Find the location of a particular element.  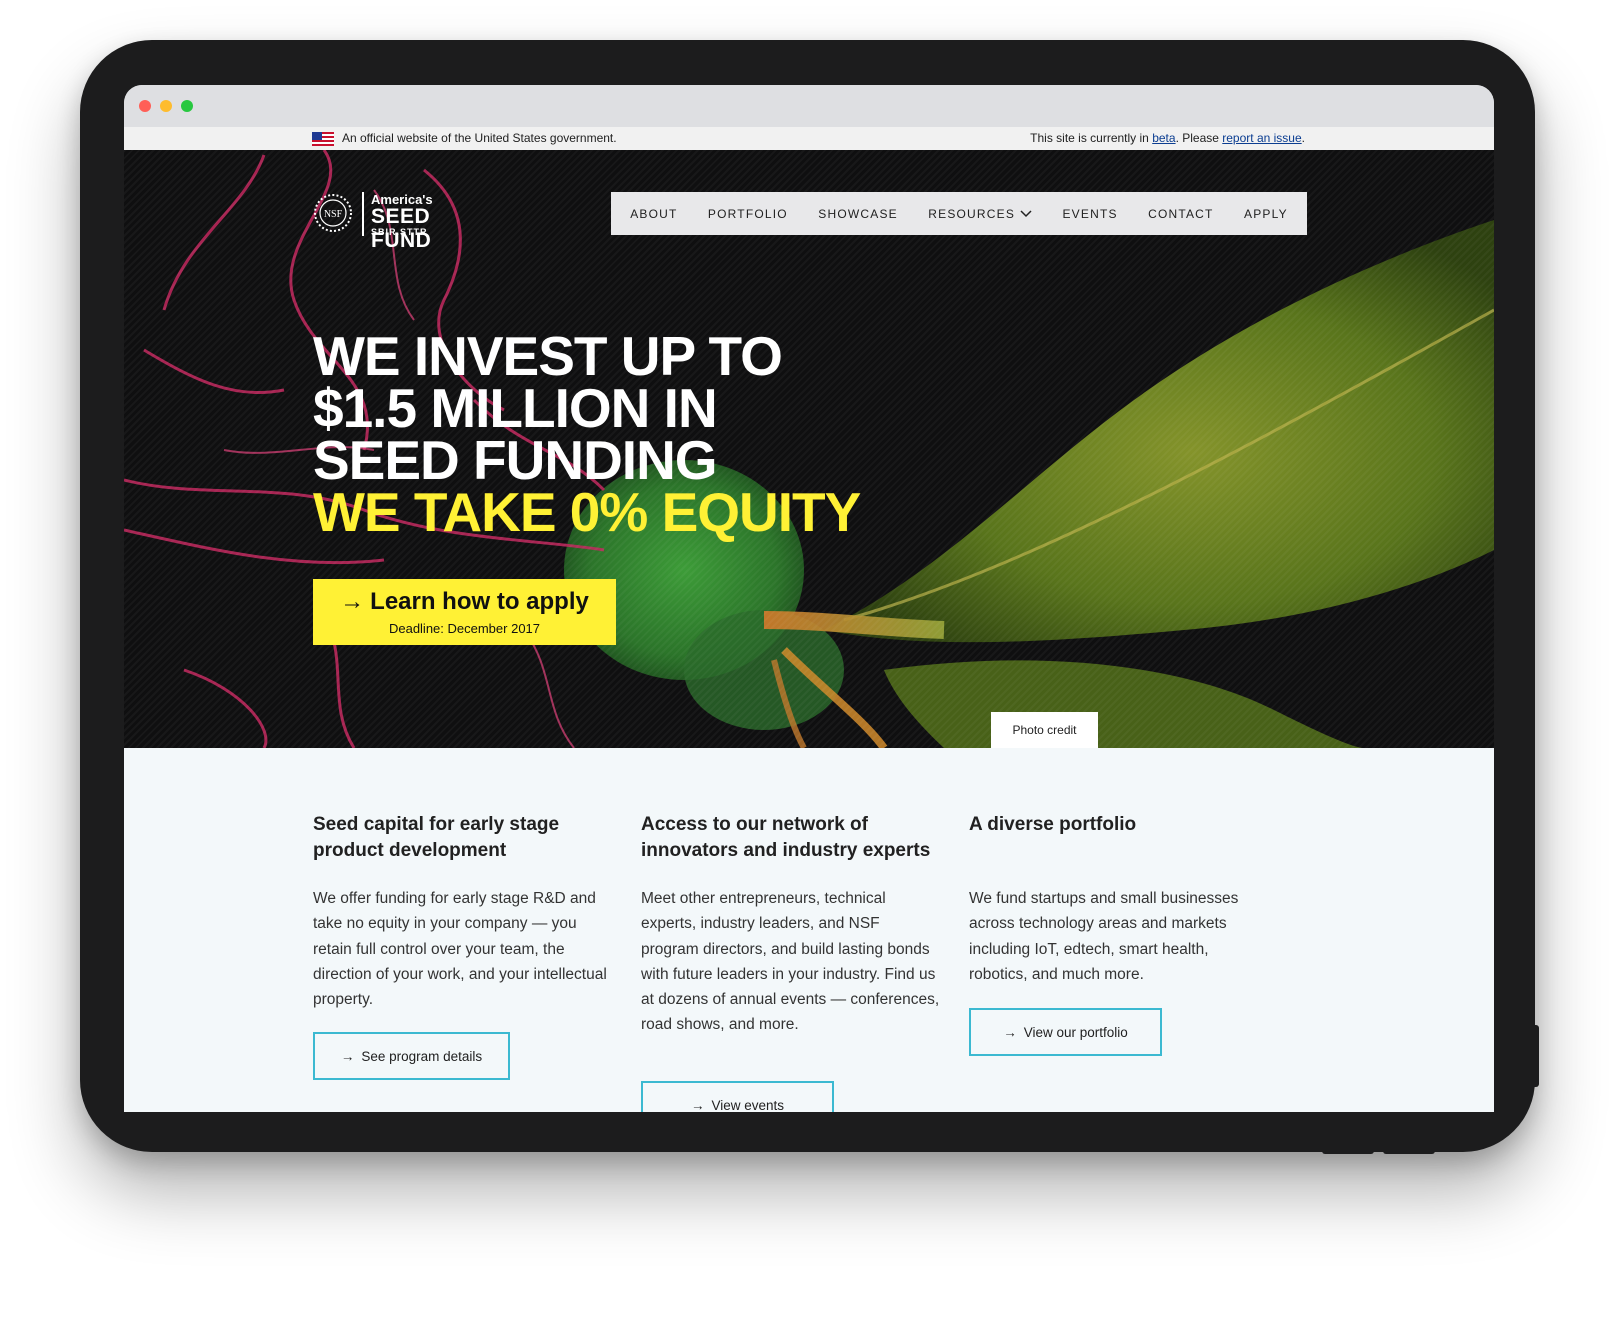

logo-divider is located at coordinates (363, 214).